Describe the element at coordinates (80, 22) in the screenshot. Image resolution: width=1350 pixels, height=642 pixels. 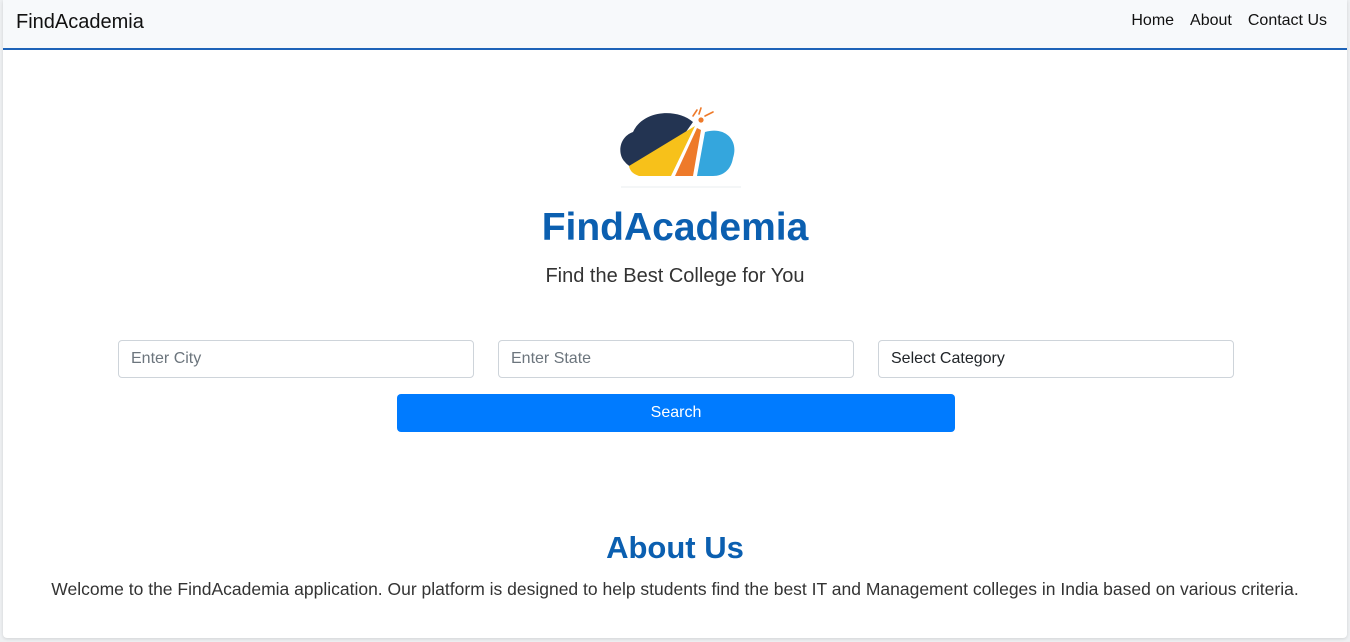
I see `navbar-brand: FindAcademia` at that location.